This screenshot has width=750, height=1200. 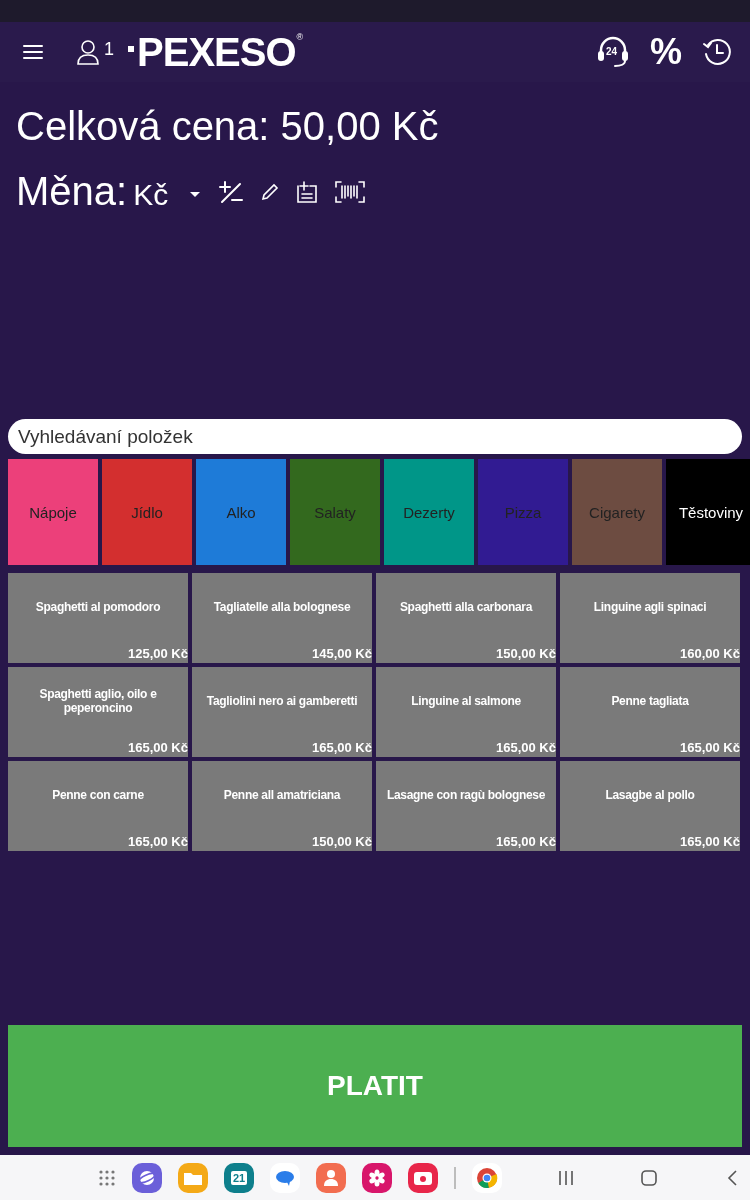 I want to click on contacts-app-icon, so click(x=331, y=1177).